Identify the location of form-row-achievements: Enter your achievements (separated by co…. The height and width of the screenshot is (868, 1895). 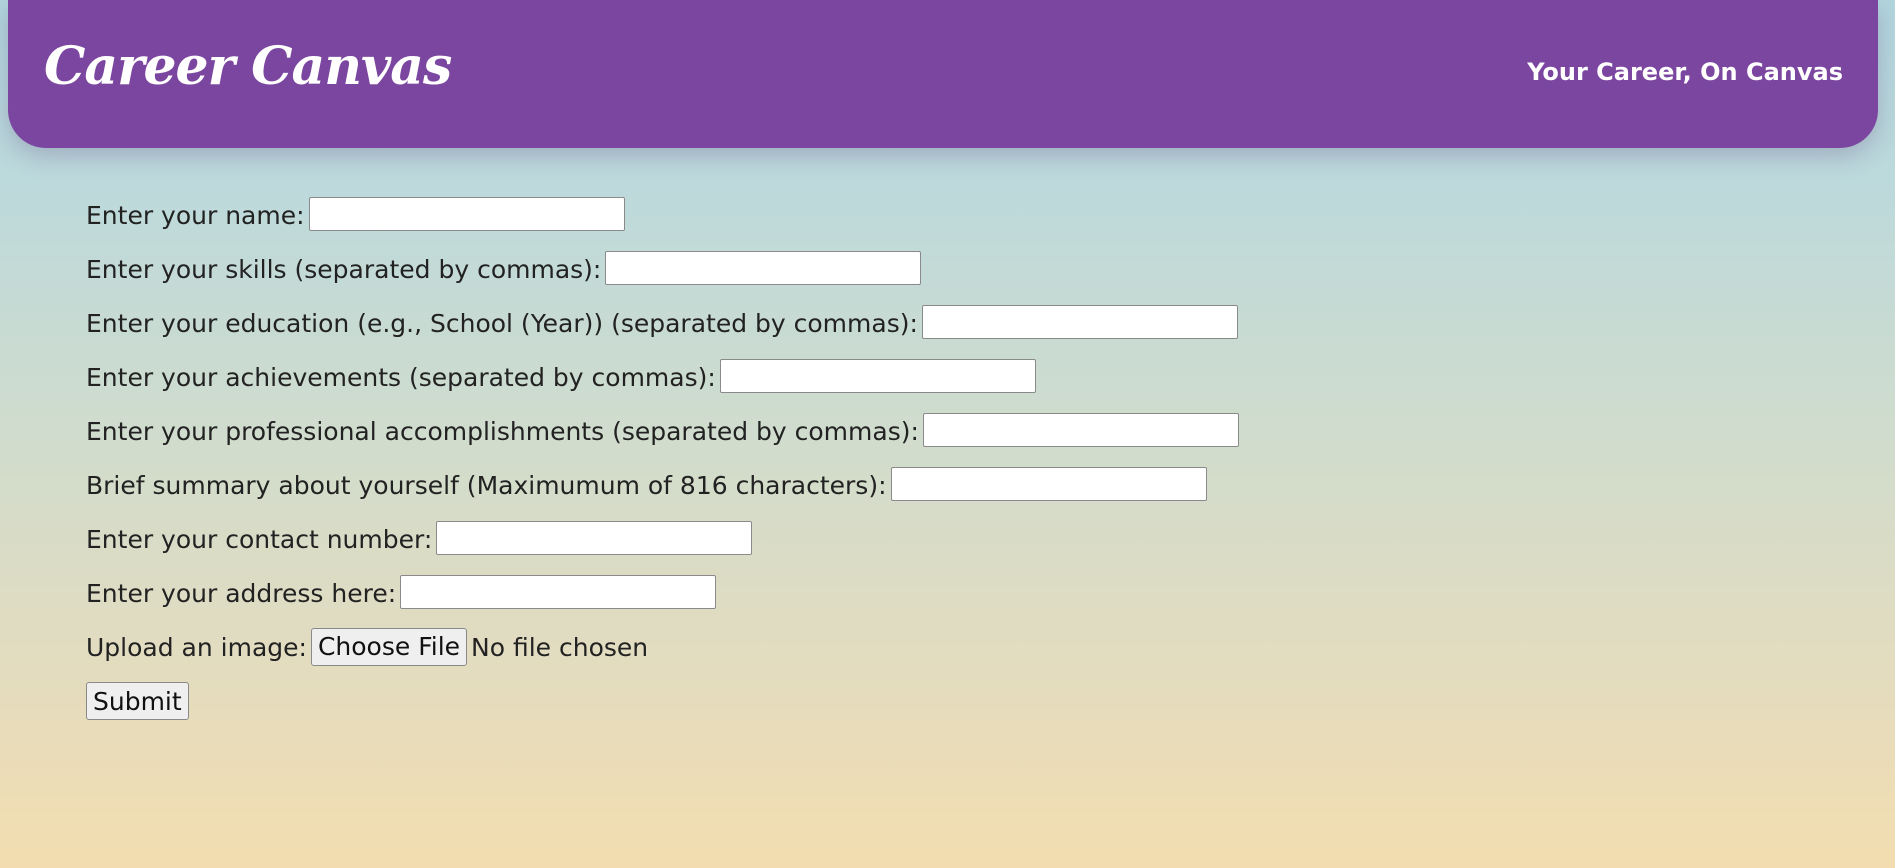
(662, 385).